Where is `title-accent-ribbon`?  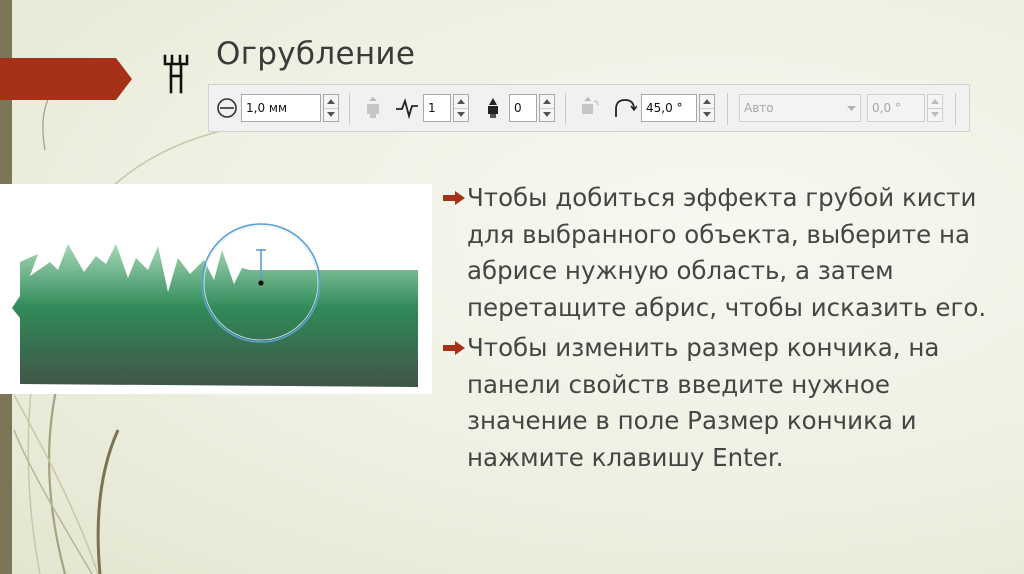
title-accent-ribbon is located at coordinates (66, 79).